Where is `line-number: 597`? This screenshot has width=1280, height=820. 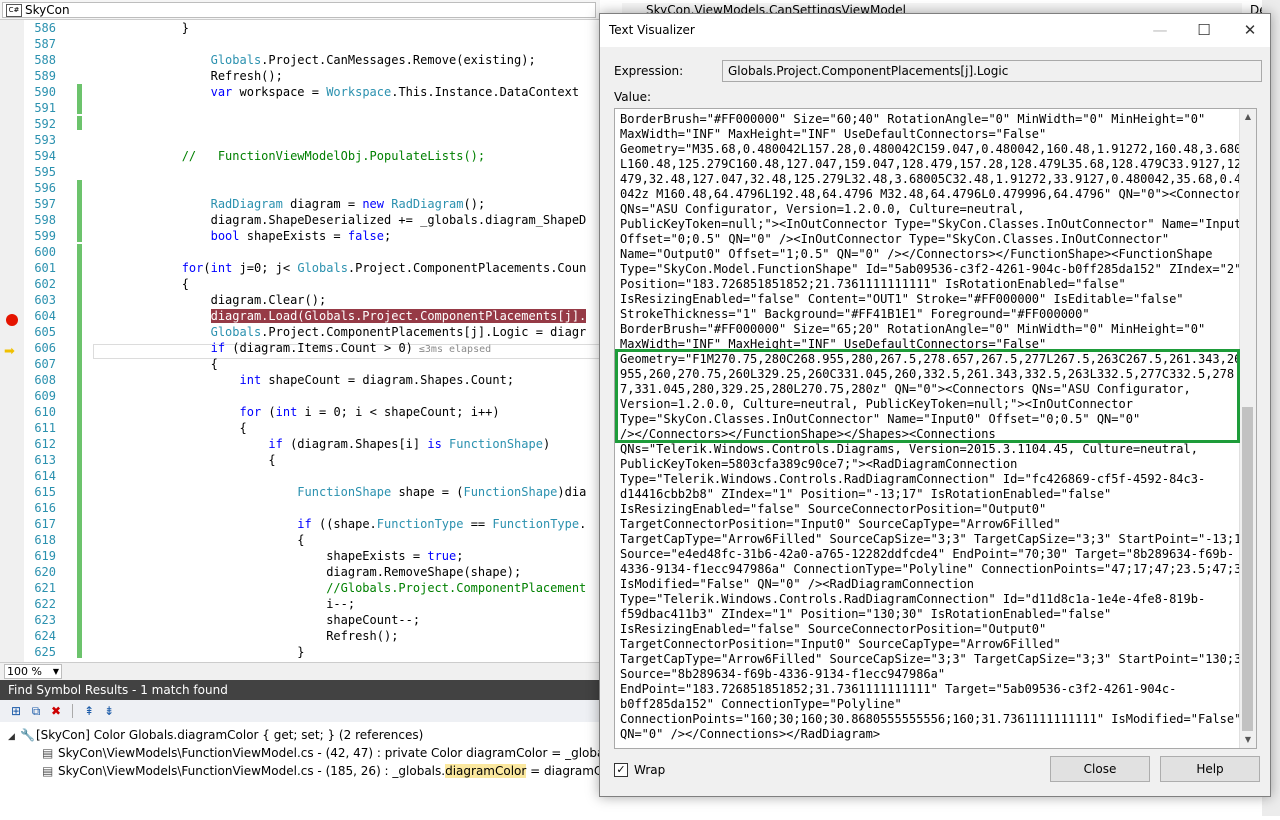 line-number: 597 is located at coordinates (45, 204).